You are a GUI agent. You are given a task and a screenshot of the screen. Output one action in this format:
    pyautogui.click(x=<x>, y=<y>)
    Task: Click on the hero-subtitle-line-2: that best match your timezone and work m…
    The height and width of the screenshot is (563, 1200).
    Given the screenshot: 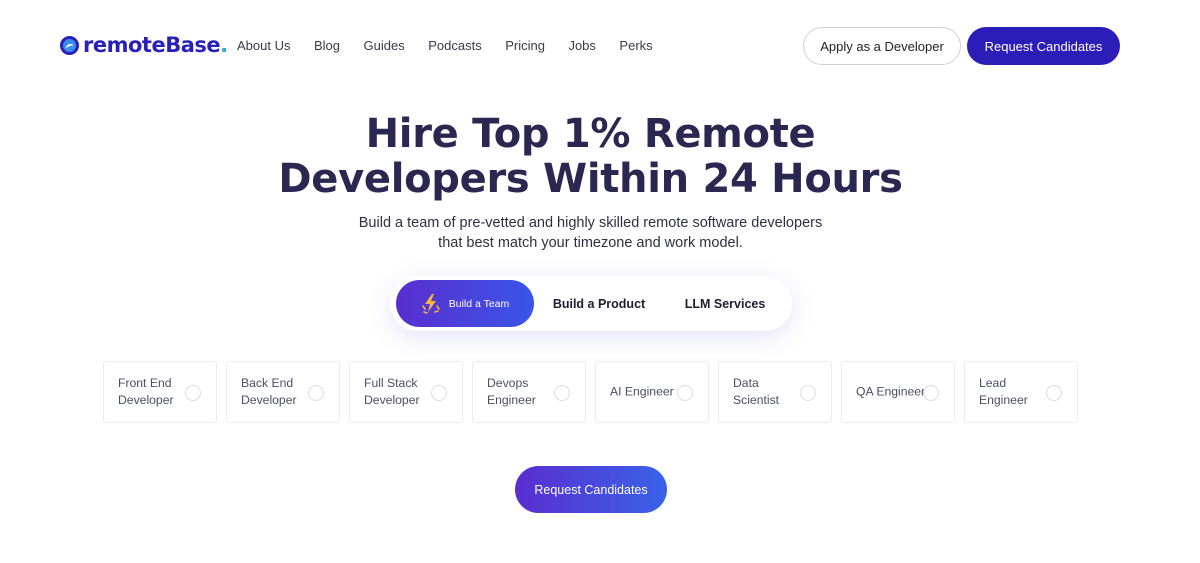 What is the action you would take?
    pyautogui.click(x=590, y=242)
    